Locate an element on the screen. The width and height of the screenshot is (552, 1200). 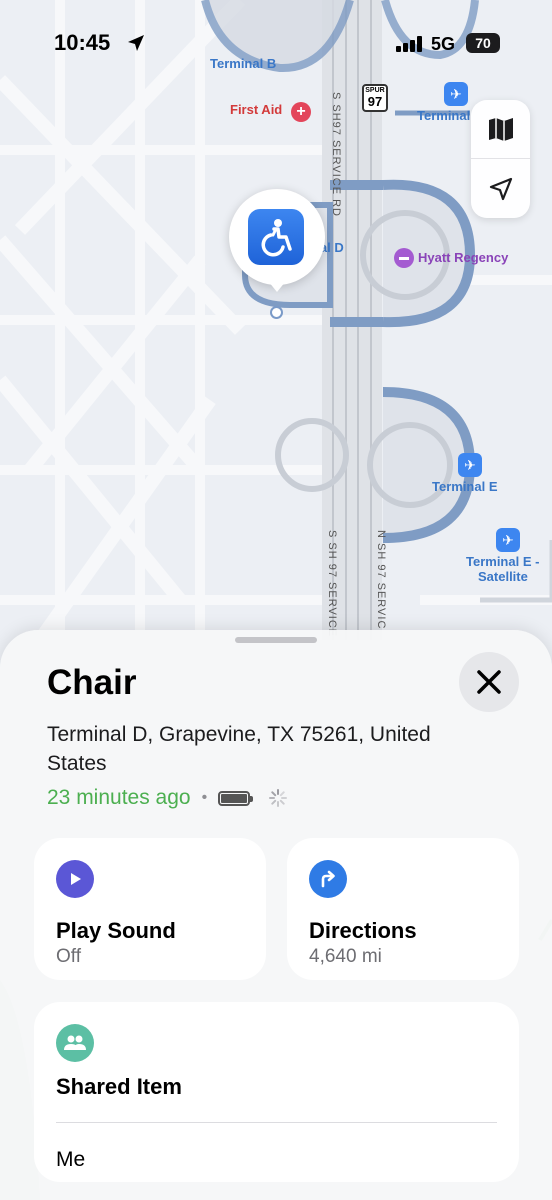
item-name: Chair is located at coordinates (92, 682).